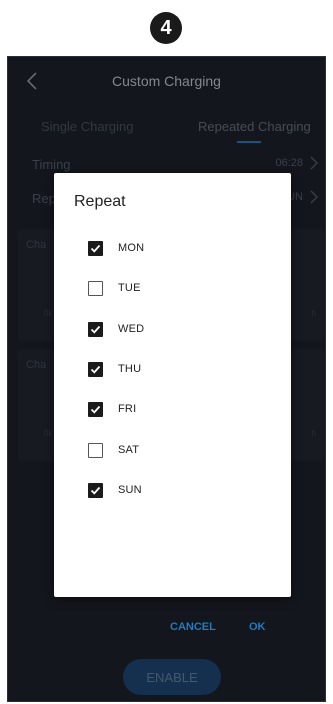 This screenshot has width=333, height=704. Describe the element at coordinates (163, 249) in the screenshot. I see `option-mon: MON` at that location.